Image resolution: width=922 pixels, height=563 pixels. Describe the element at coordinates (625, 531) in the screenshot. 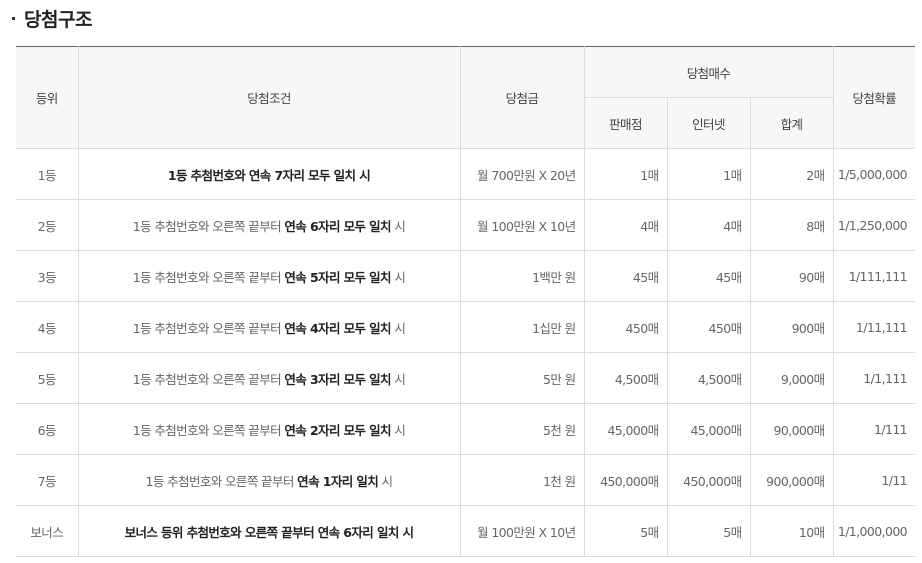

I see `store-count-cell: 5매` at that location.